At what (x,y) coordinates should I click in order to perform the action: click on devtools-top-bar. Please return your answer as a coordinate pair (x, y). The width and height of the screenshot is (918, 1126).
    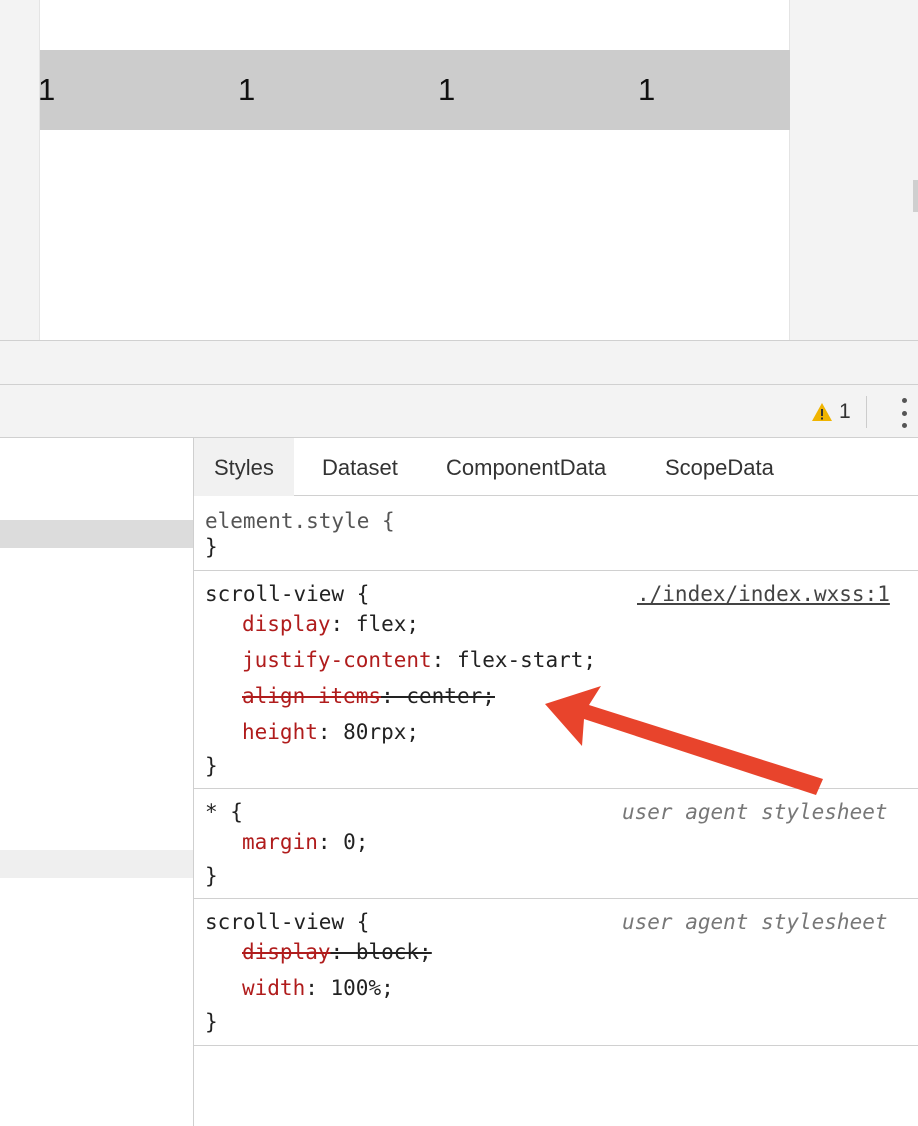
    Looking at the image, I should click on (459, 362).